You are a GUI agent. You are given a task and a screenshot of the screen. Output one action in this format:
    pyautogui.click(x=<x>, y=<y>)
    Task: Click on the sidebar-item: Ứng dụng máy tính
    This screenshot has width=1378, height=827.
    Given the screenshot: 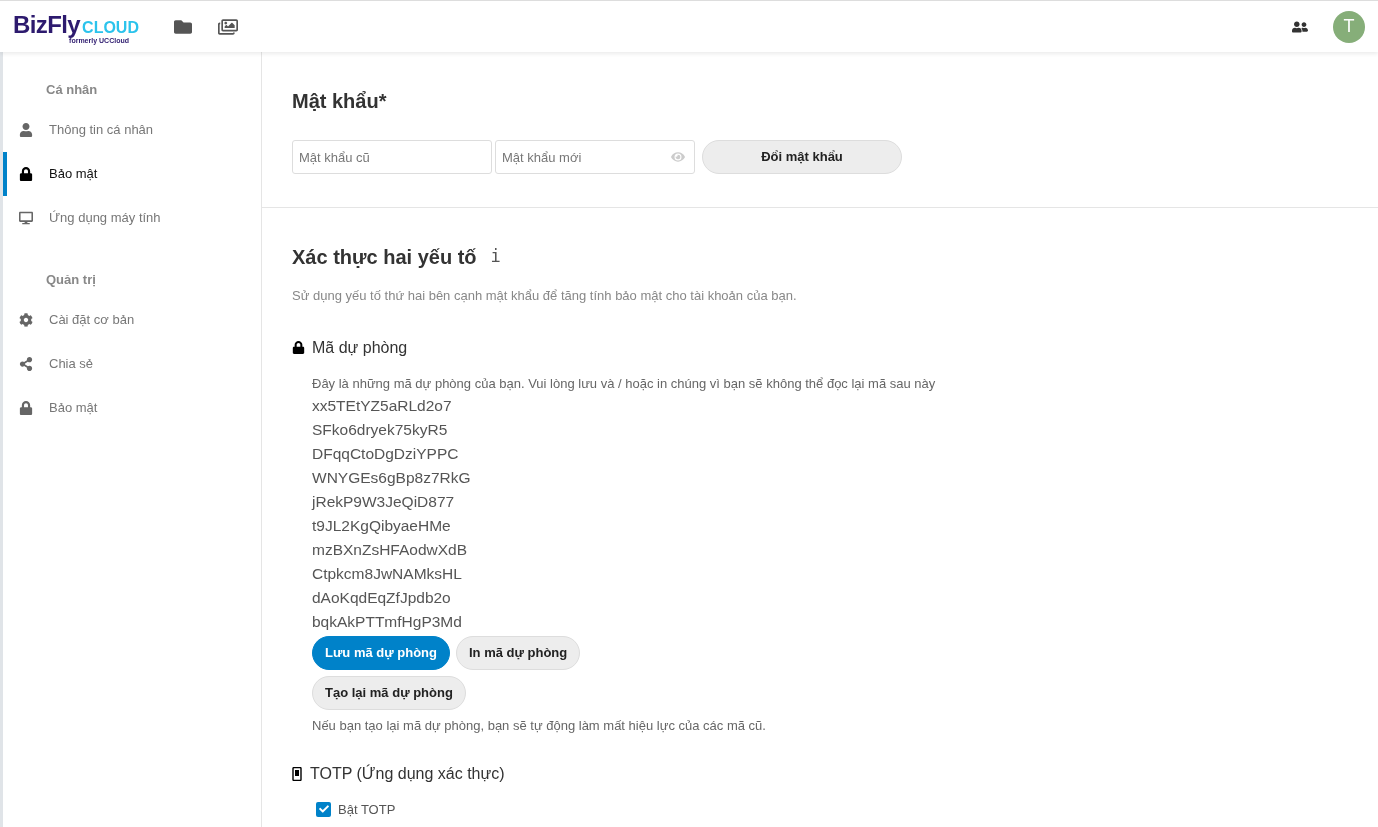 What is the action you would take?
    pyautogui.click(x=132, y=218)
    